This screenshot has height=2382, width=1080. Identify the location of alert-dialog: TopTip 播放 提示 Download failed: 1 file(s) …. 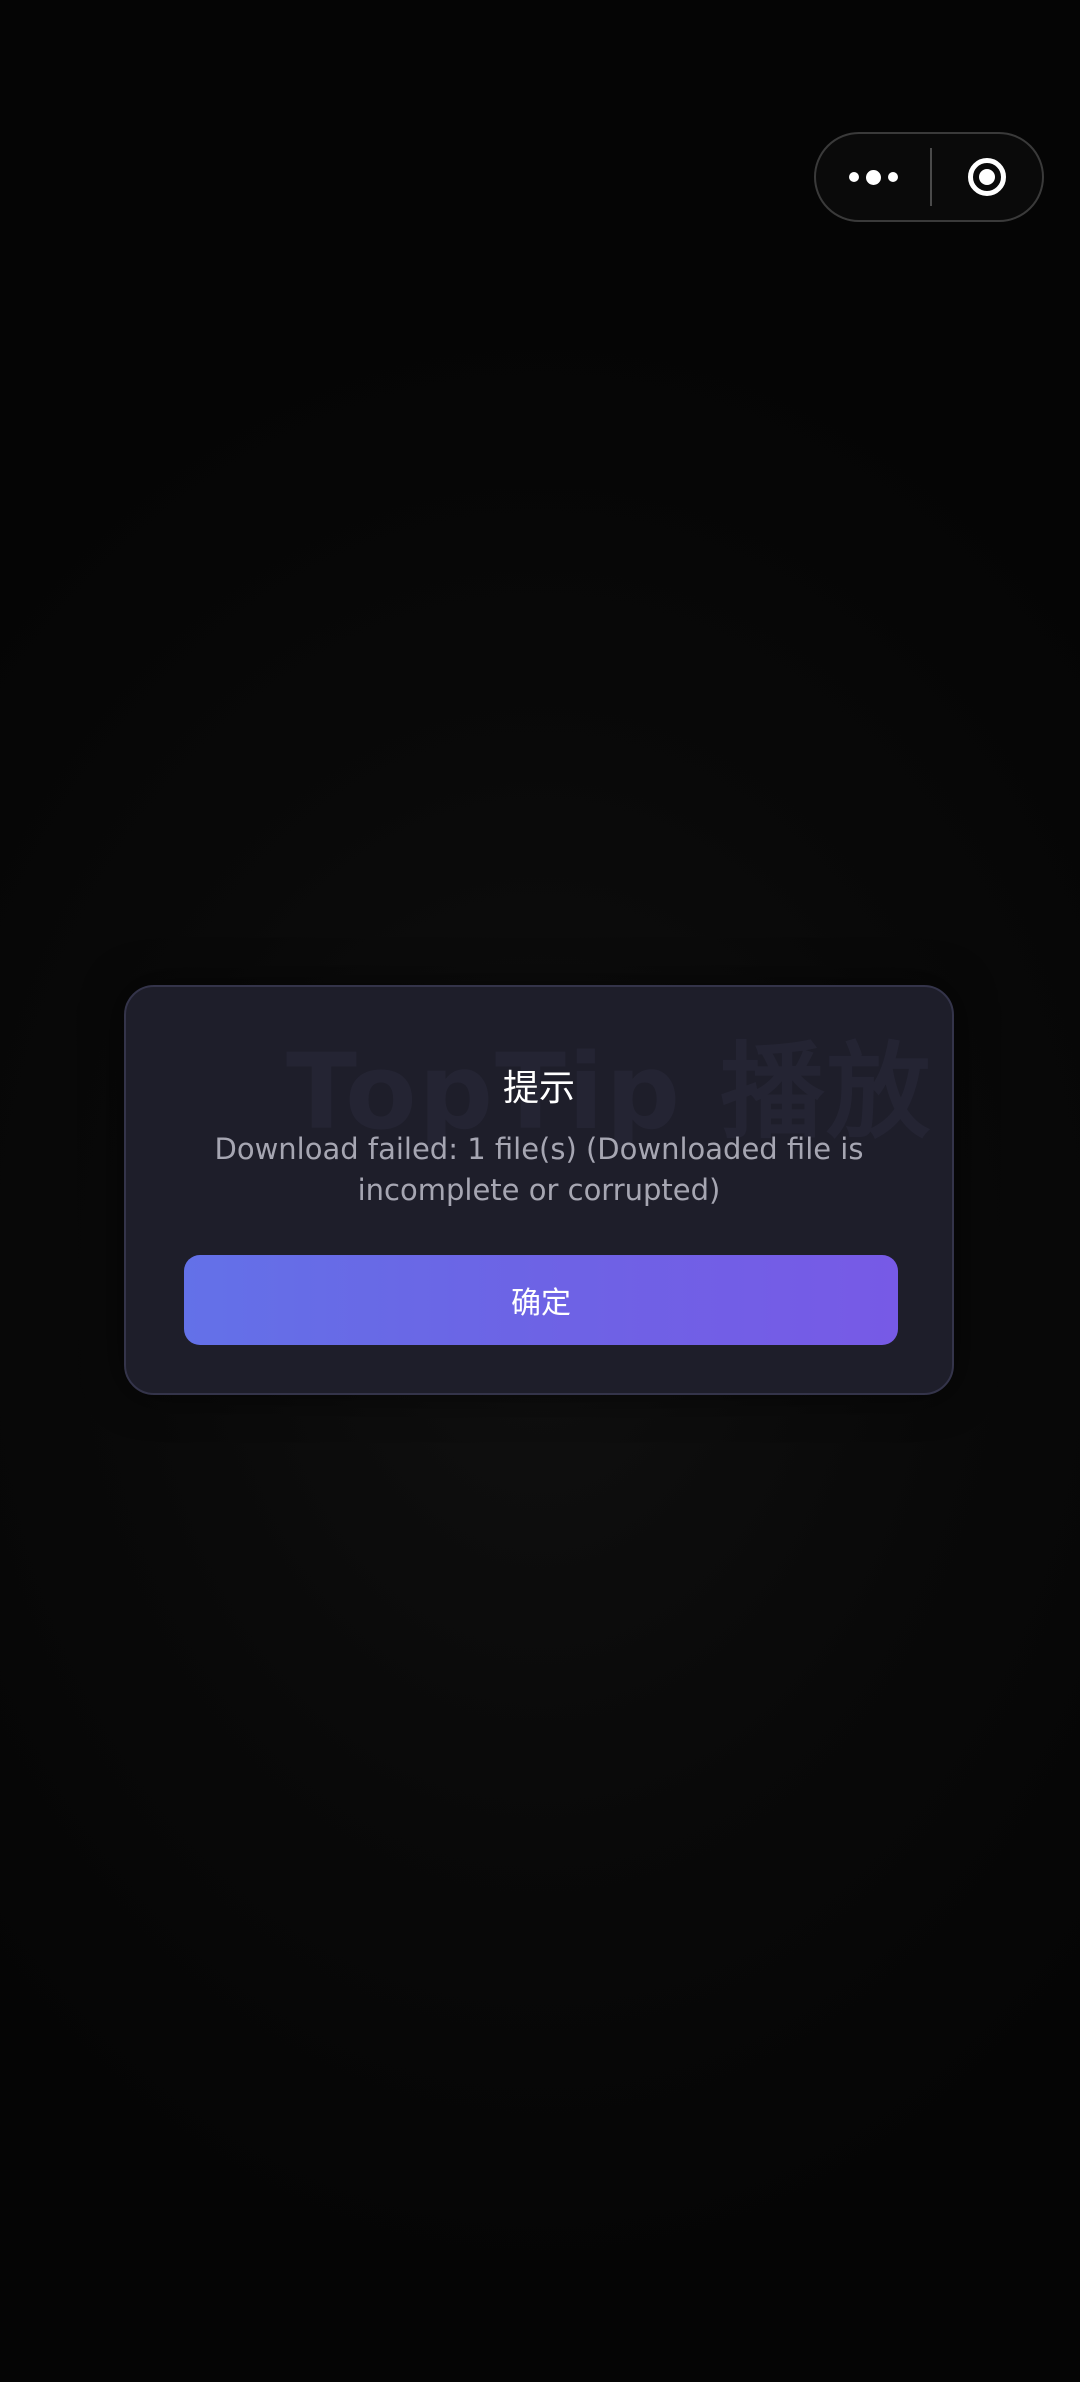
(539, 1190).